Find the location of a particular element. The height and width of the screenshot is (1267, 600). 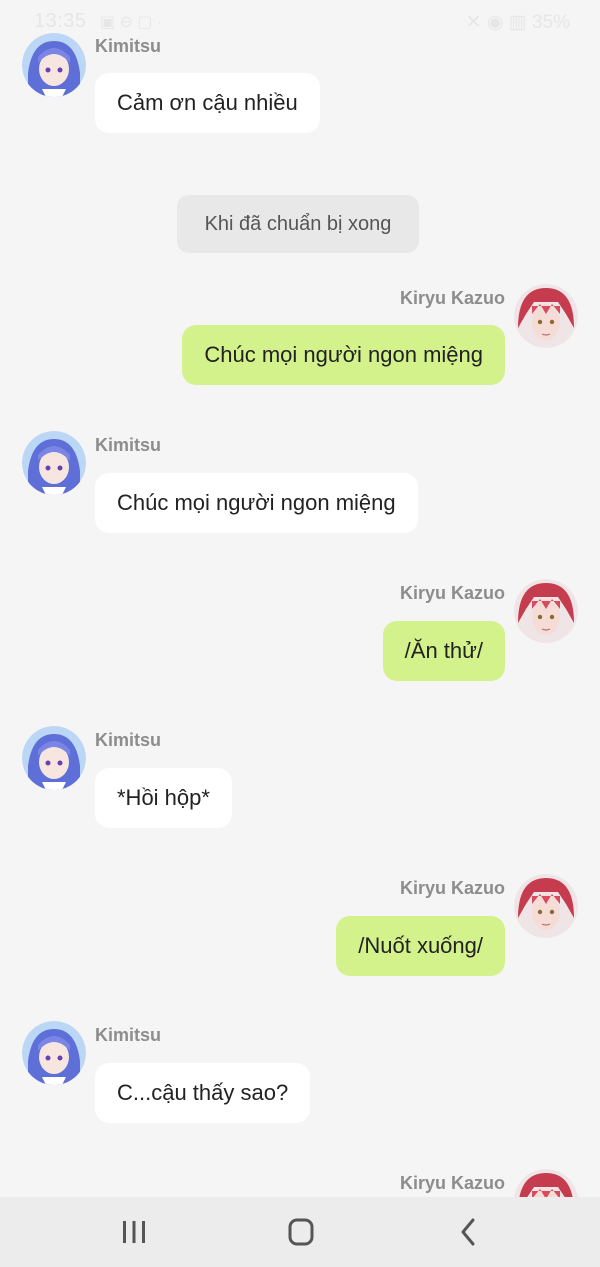

message-bubble: /Ăn thử/ is located at coordinates (443, 651).